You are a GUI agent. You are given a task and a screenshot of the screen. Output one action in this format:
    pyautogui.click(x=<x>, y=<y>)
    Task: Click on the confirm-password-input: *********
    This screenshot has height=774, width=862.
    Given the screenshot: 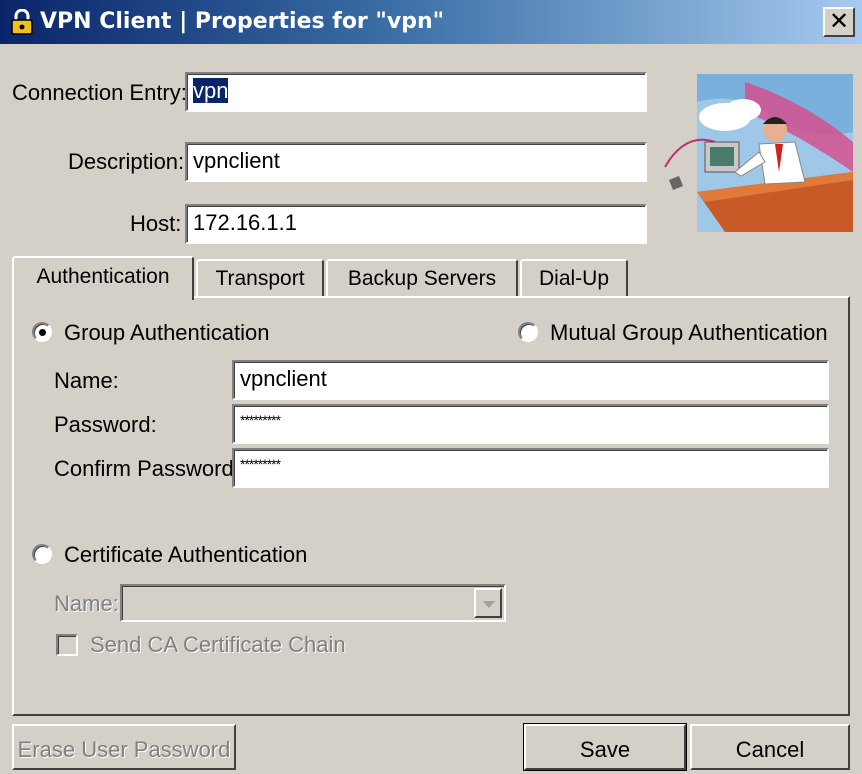 What is the action you would take?
    pyautogui.click(x=530, y=468)
    